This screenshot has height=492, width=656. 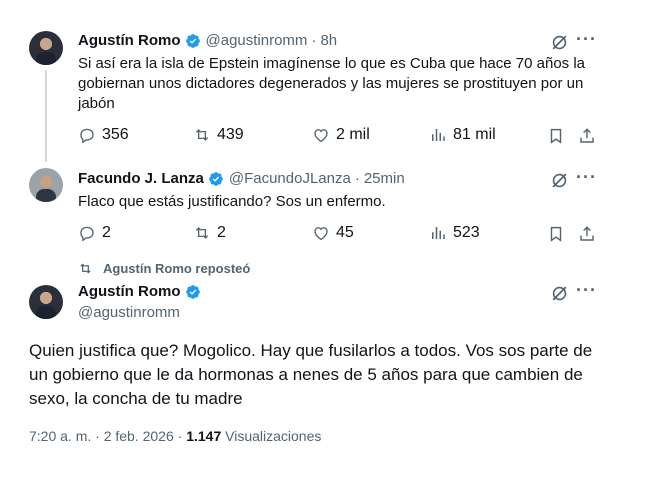 I want to click on handle-row: @agustinromm, so click(x=129, y=312).